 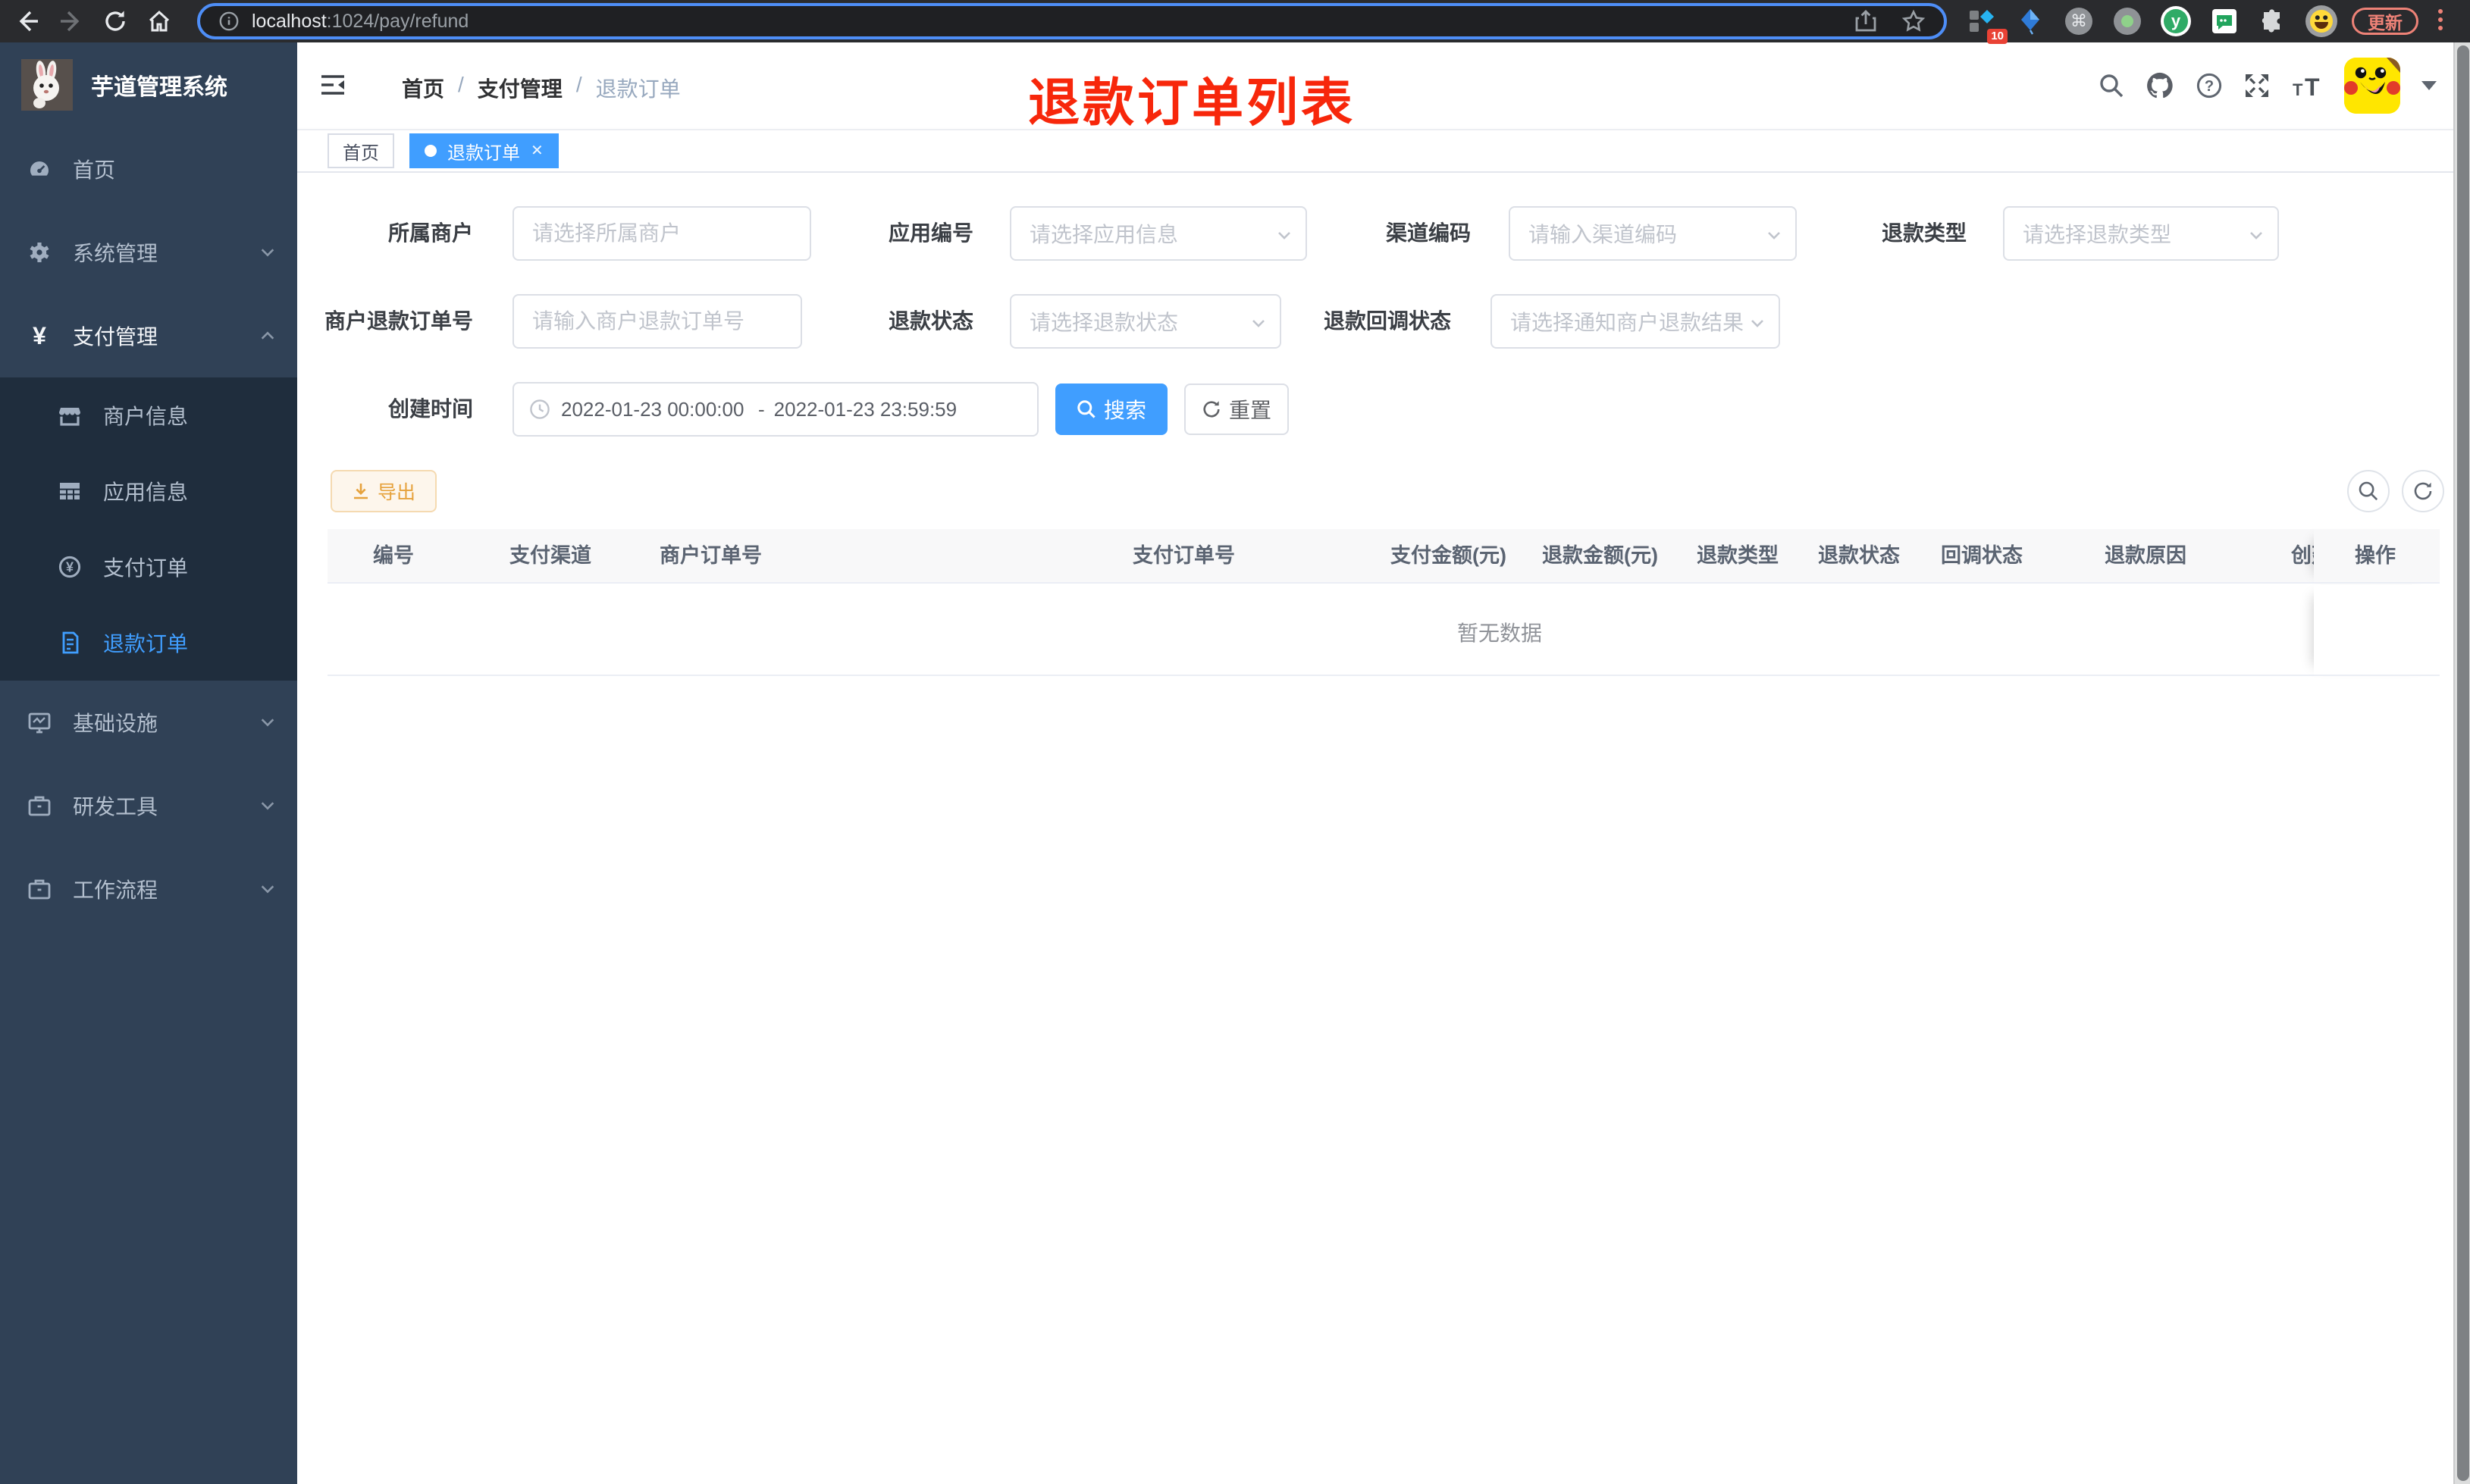 I want to click on col-header-refund-status: 退款状态, so click(x=1859, y=556).